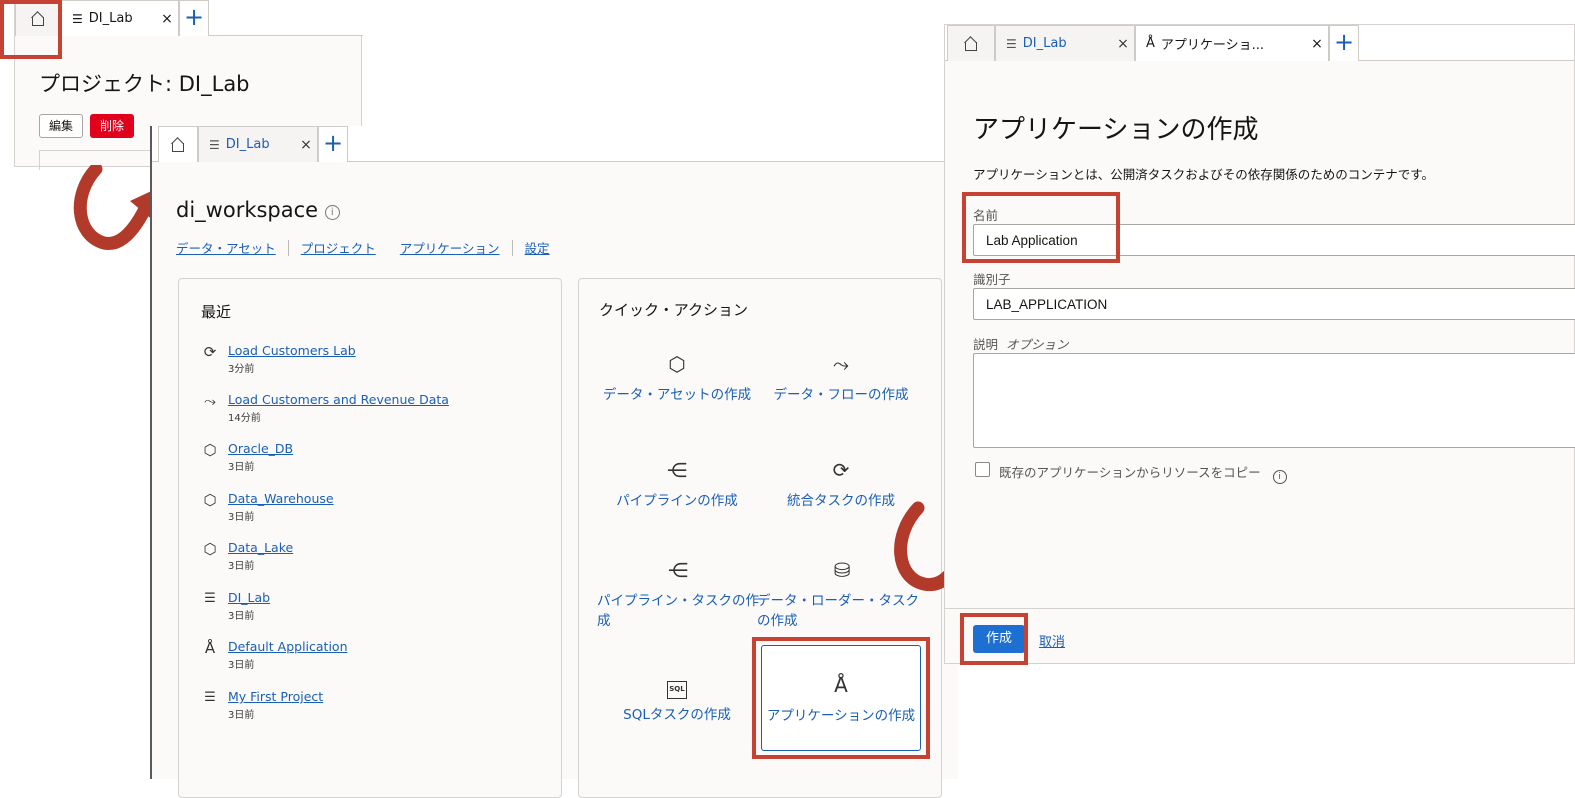 This screenshot has height=798, width=1575. I want to click on page-description: アプリケーションとは、公開済タスクおよびその依存関係のためのコンテナです。, so click(1204, 174).